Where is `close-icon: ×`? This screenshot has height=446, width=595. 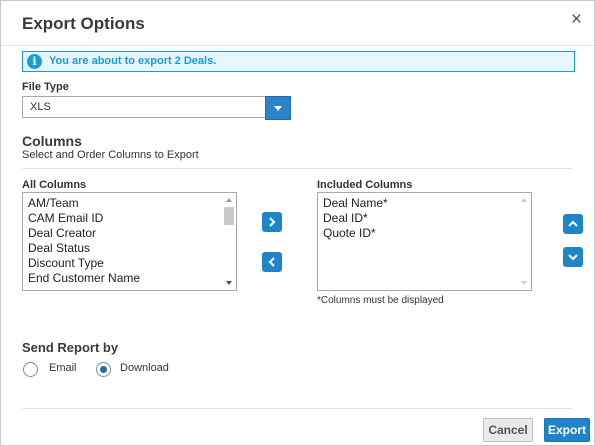
close-icon: × is located at coordinates (576, 20).